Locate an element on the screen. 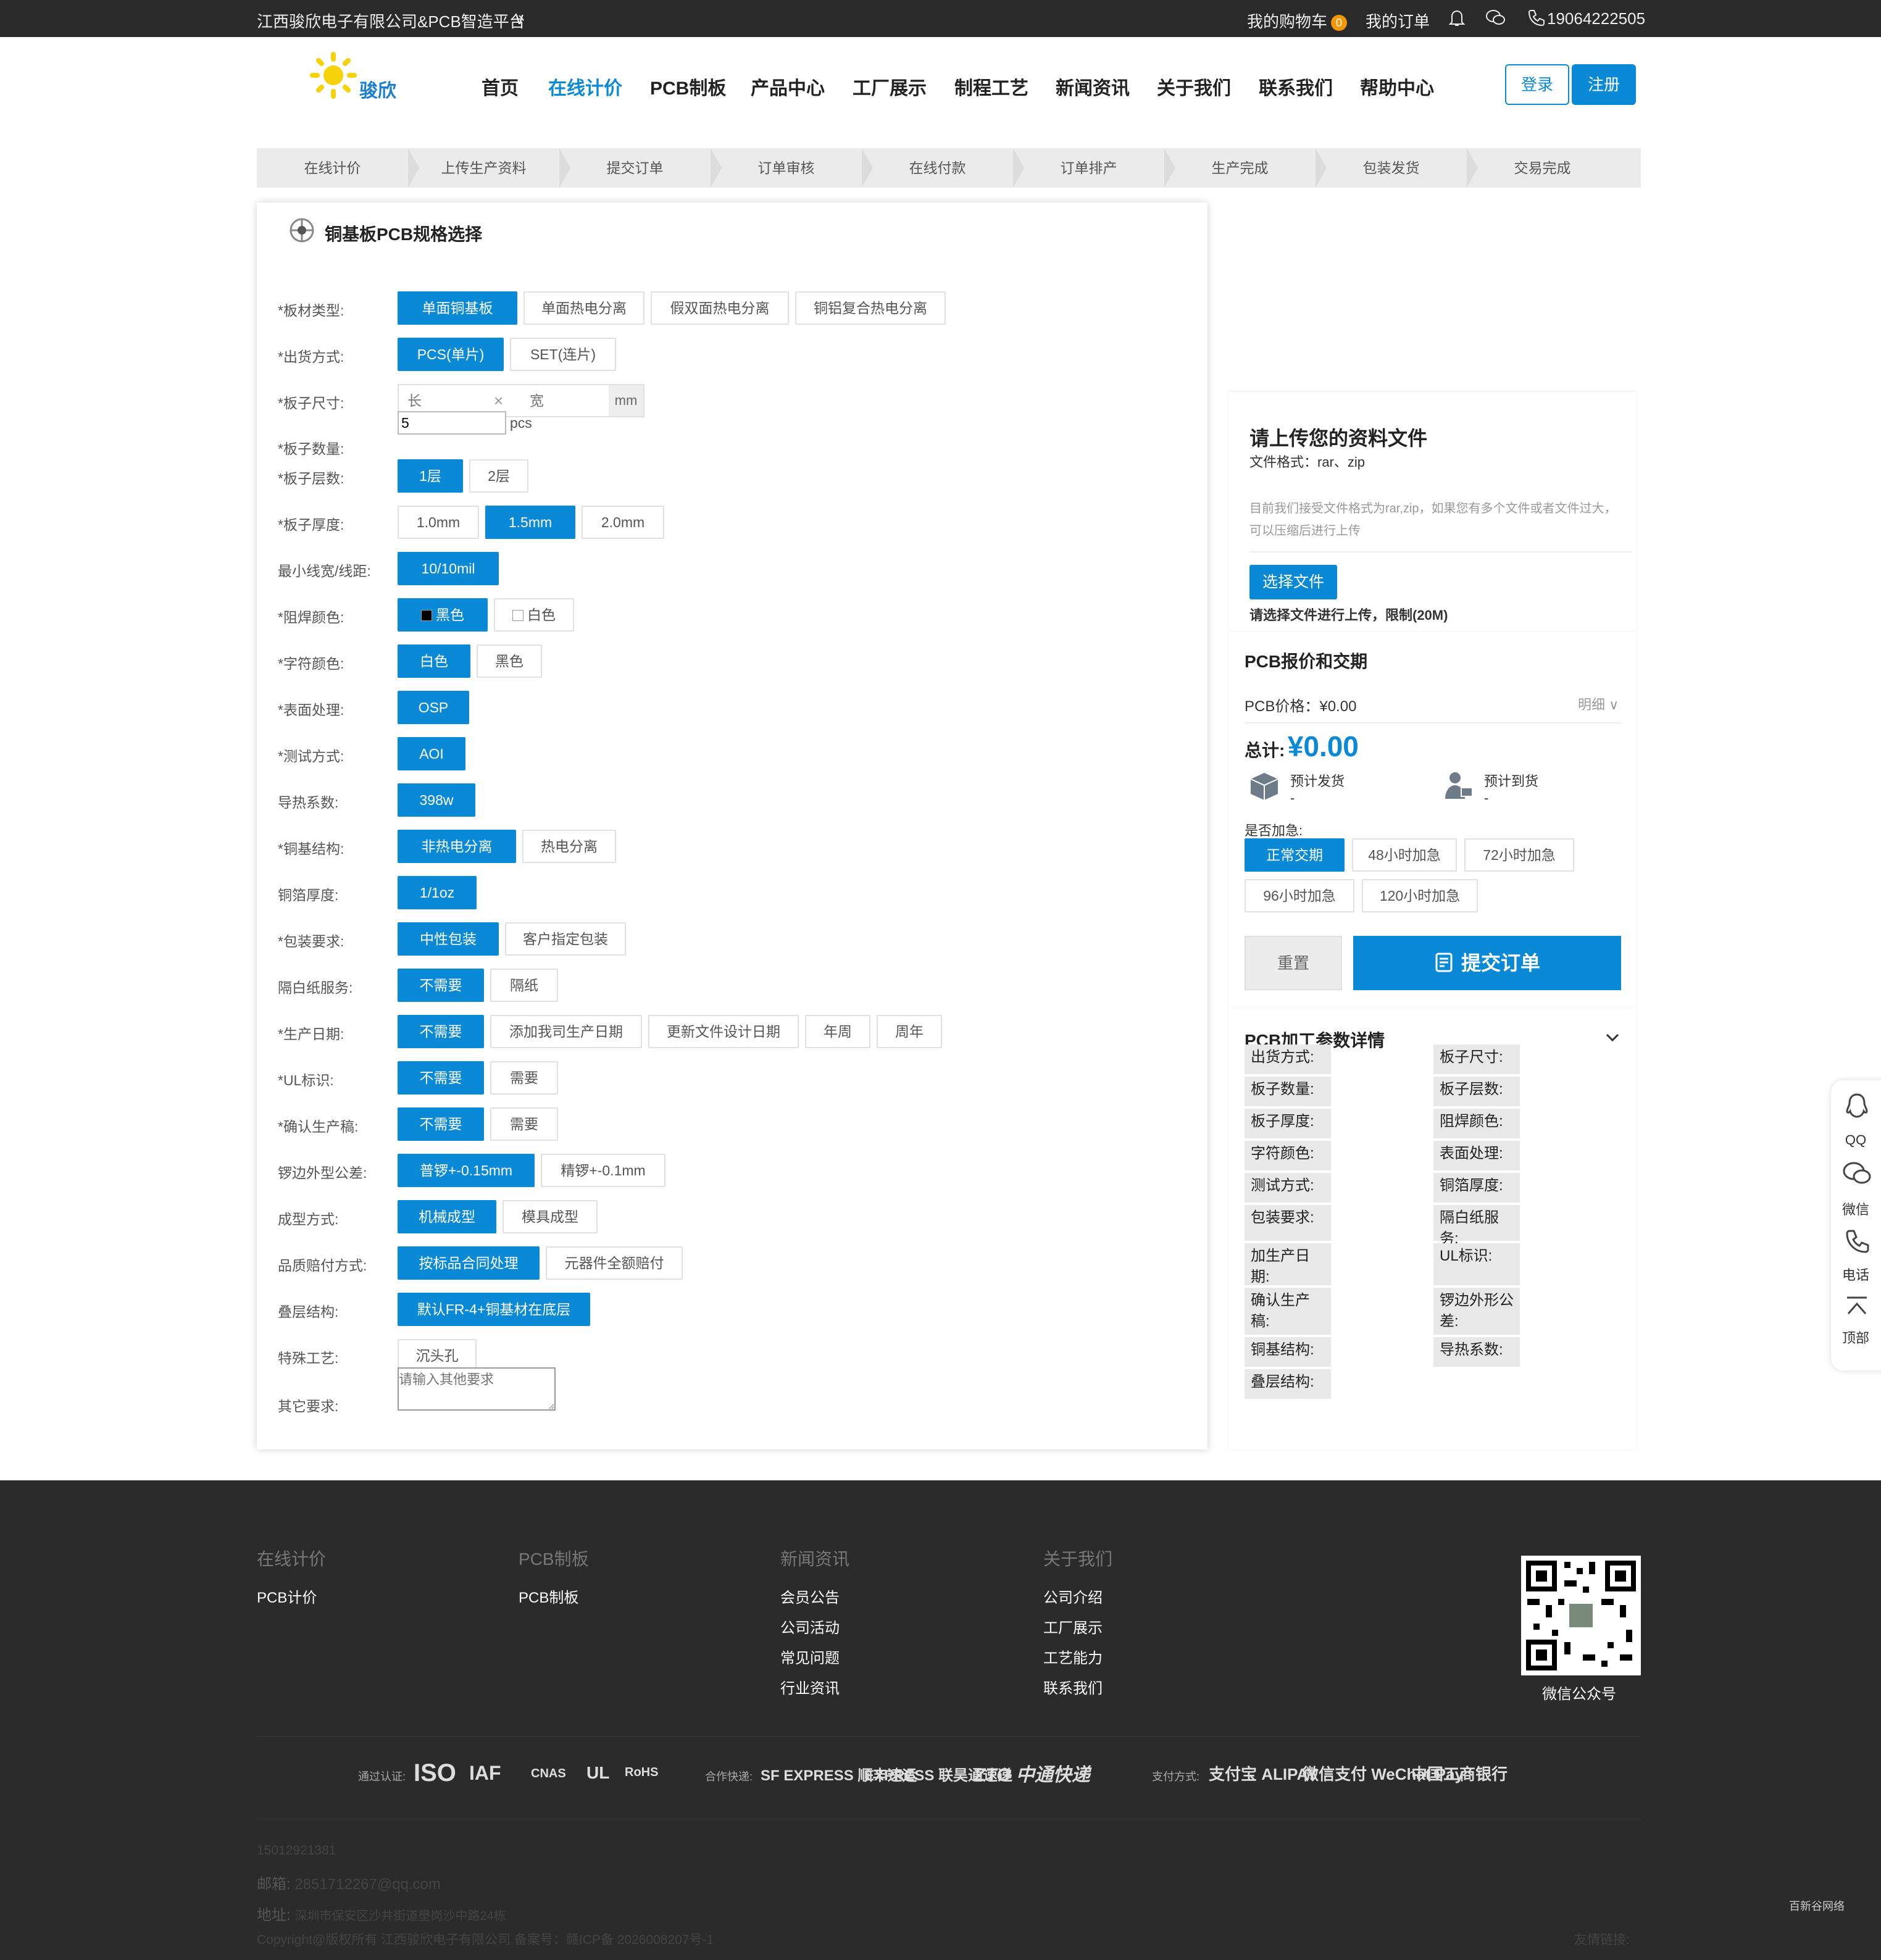  float-qq-label: QQ is located at coordinates (1855, 1140).